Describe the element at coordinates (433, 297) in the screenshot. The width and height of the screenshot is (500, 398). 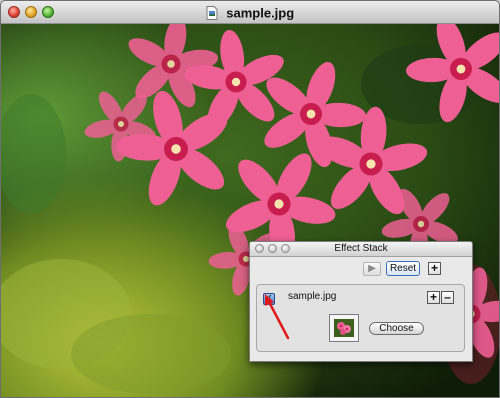
I see `layer-add-button: +` at that location.